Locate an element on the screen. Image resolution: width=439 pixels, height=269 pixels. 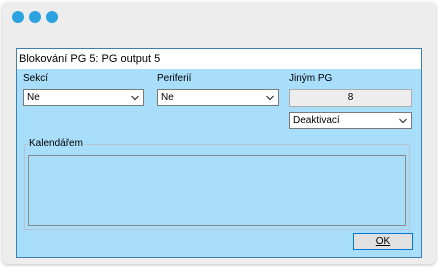
window-dot-close is located at coordinates (18, 17).